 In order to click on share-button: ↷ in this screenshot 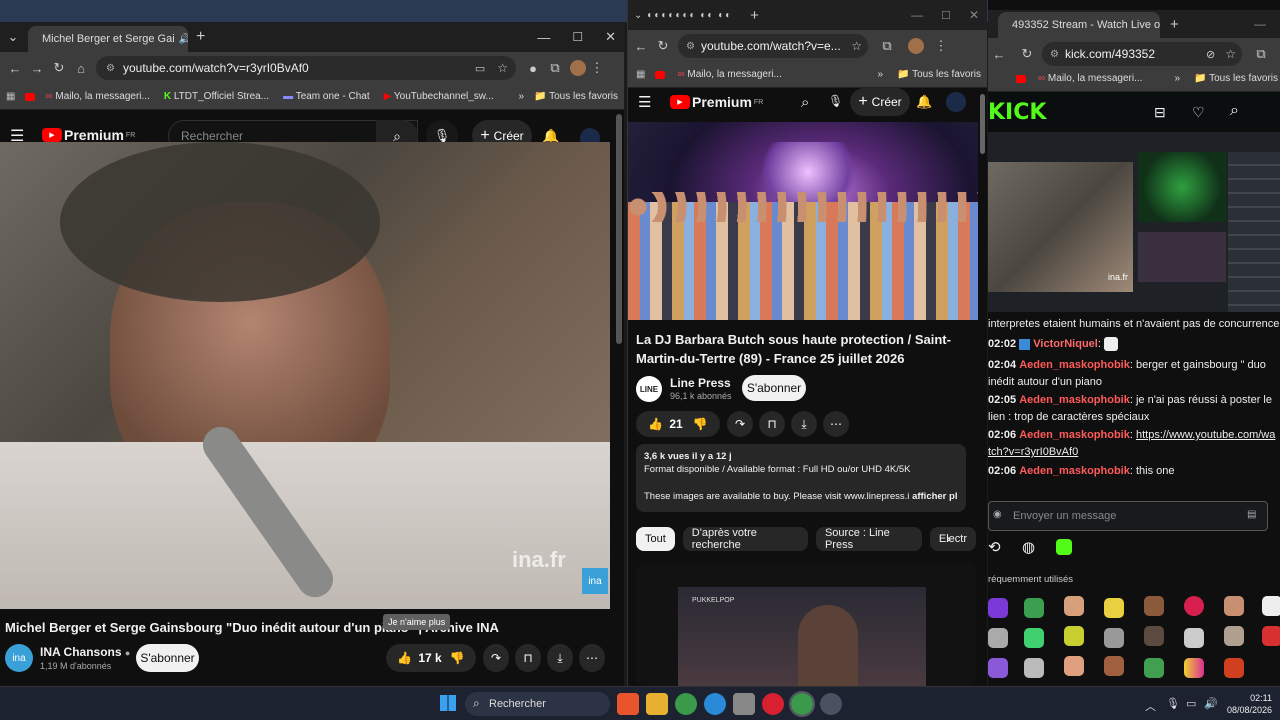, I will do `click(740, 424)`.